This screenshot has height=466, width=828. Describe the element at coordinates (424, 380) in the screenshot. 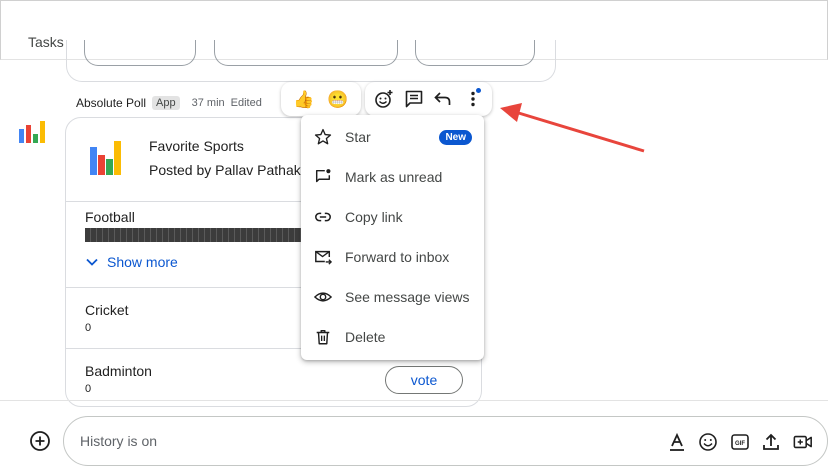

I see `vote-button: vote` at that location.